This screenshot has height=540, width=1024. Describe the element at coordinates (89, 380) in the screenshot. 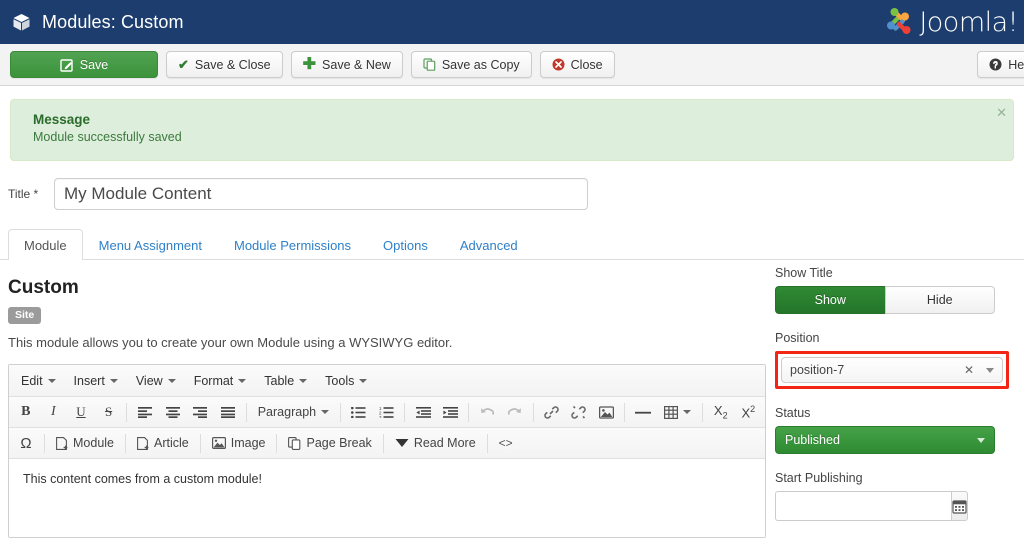

I see `menu-insert-label: Insert` at that location.